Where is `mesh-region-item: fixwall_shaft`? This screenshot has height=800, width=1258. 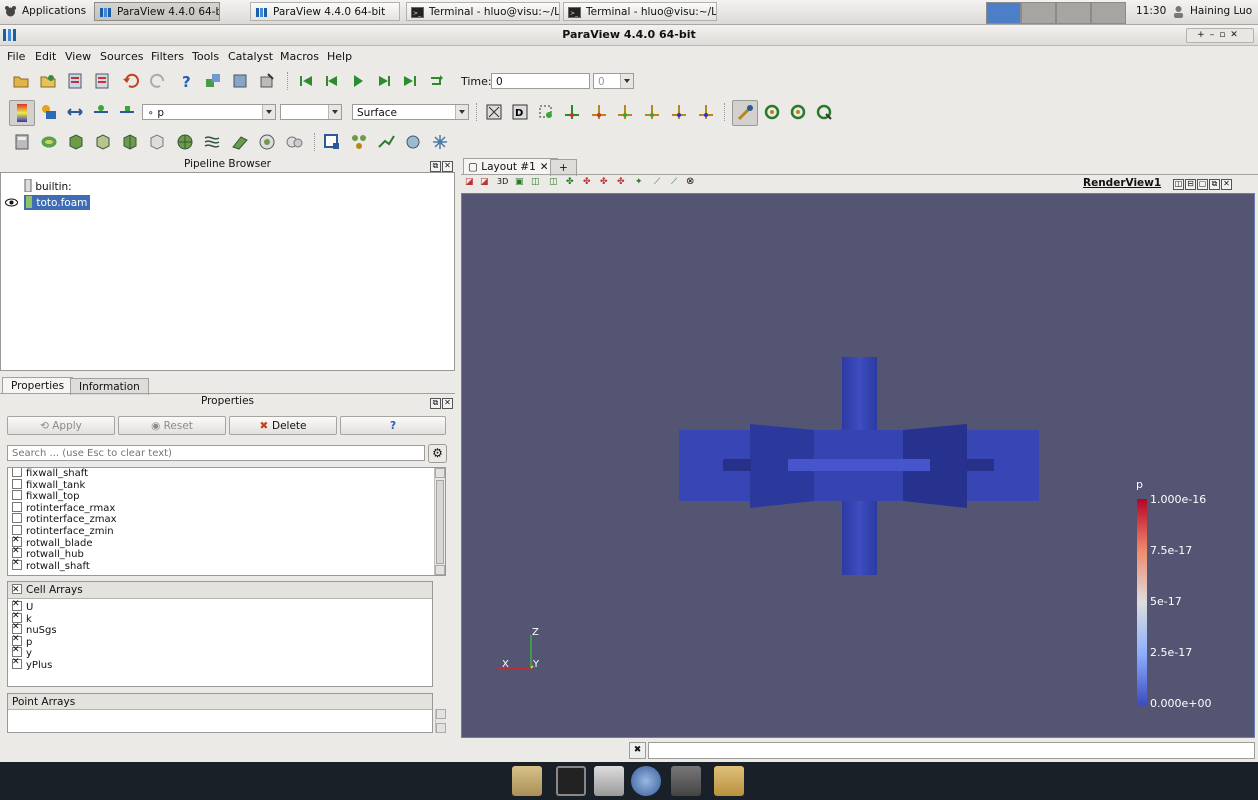 mesh-region-item: fixwall_shaft is located at coordinates (50, 473).